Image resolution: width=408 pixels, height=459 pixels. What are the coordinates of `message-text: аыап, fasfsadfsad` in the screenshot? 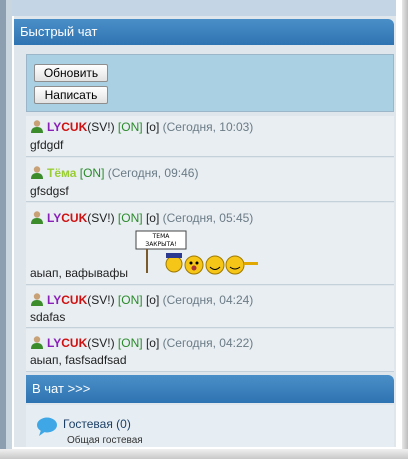 It's located at (78, 360).